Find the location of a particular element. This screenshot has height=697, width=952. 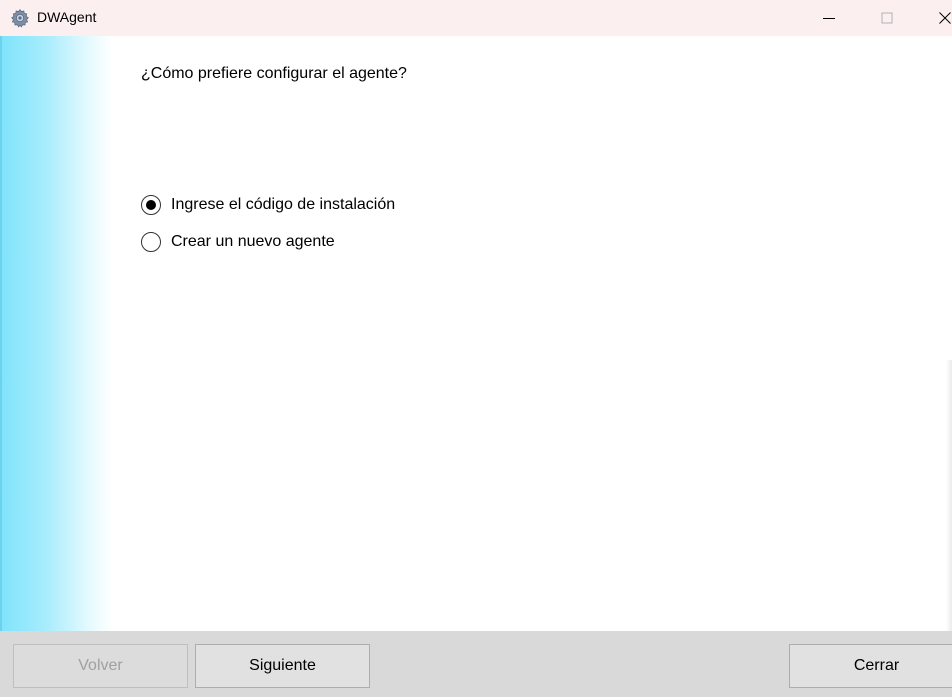

radio-selected-dot is located at coordinates (151, 205).